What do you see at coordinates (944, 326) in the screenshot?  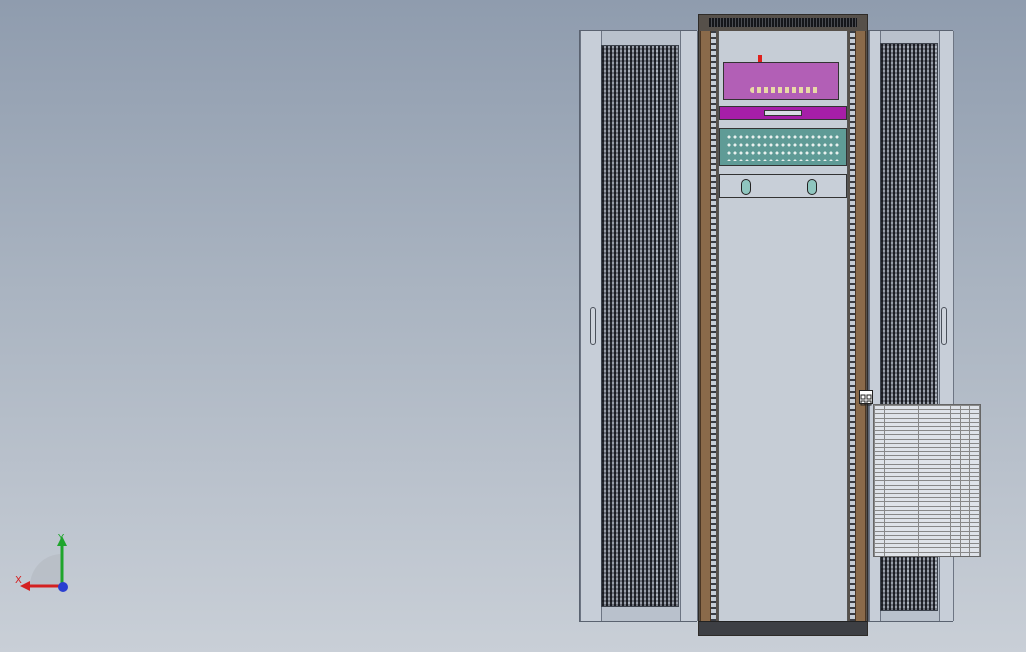 I see `right-door-handle` at bounding box center [944, 326].